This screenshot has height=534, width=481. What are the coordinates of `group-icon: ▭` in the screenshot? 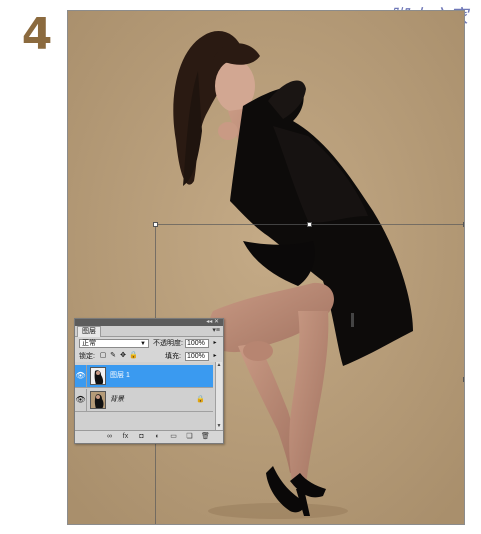 It's located at (173, 436).